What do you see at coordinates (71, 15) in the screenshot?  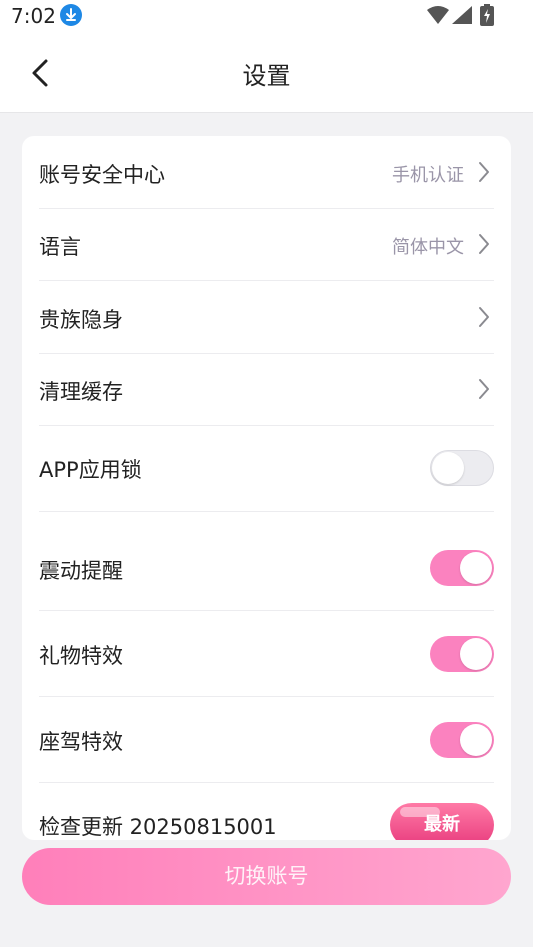 I see `download-icon` at bounding box center [71, 15].